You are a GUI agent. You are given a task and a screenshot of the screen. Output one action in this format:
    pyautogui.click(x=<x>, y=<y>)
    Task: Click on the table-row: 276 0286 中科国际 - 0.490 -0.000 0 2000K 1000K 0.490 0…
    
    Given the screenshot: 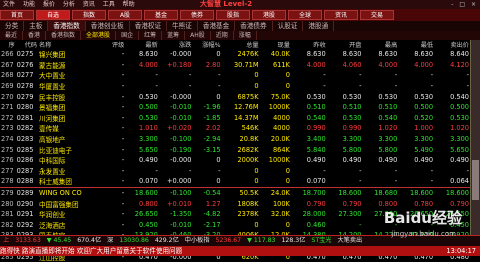 What is the action you would take?
    pyautogui.click(x=235, y=160)
    